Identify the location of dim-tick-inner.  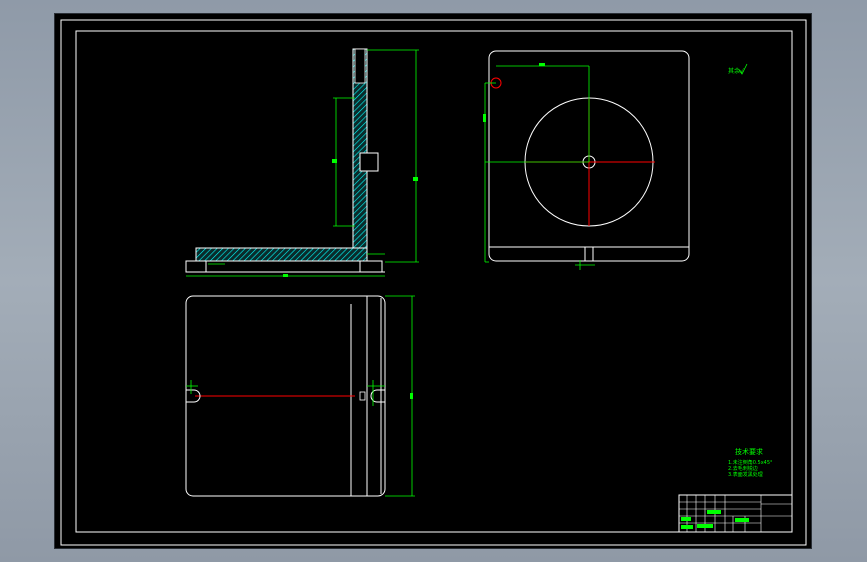
(334, 161).